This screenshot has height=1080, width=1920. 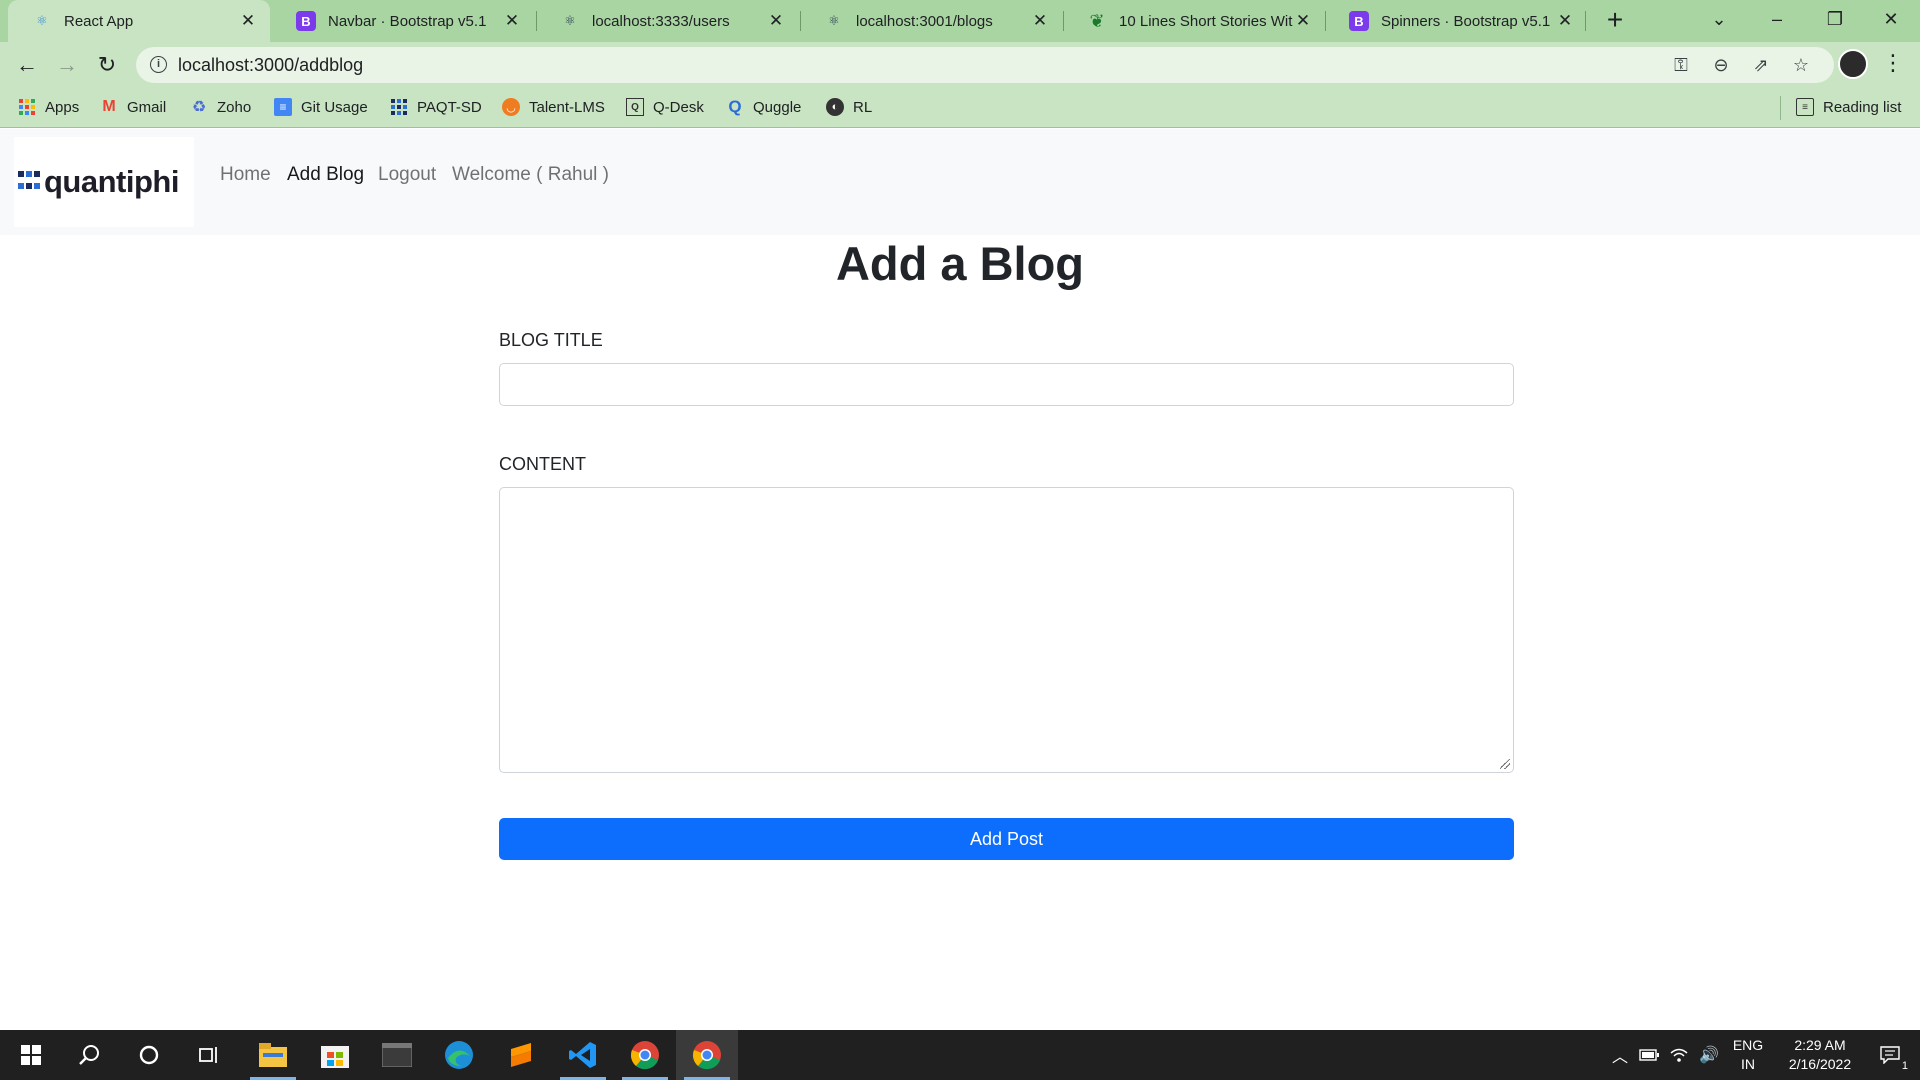 What do you see at coordinates (960, 1055) in the screenshot?
I see `windows-taskbar: ︿ 🔊 ENG IN 2:29 AM 2/16/2022 1` at bounding box center [960, 1055].